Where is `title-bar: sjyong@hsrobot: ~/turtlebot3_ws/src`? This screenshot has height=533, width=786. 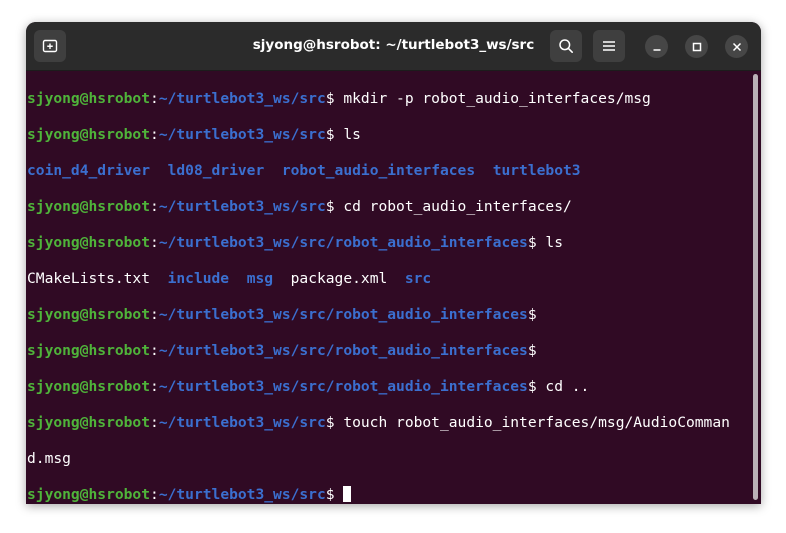
title-bar: sjyong@hsrobot: ~/turtlebot3_ws/src is located at coordinates (393, 46).